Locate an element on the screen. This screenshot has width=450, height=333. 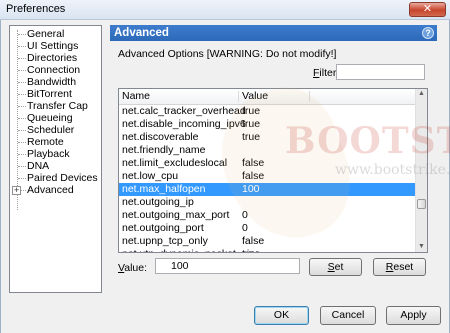
table-row: net.discoverable true is located at coordinates (267, 137).